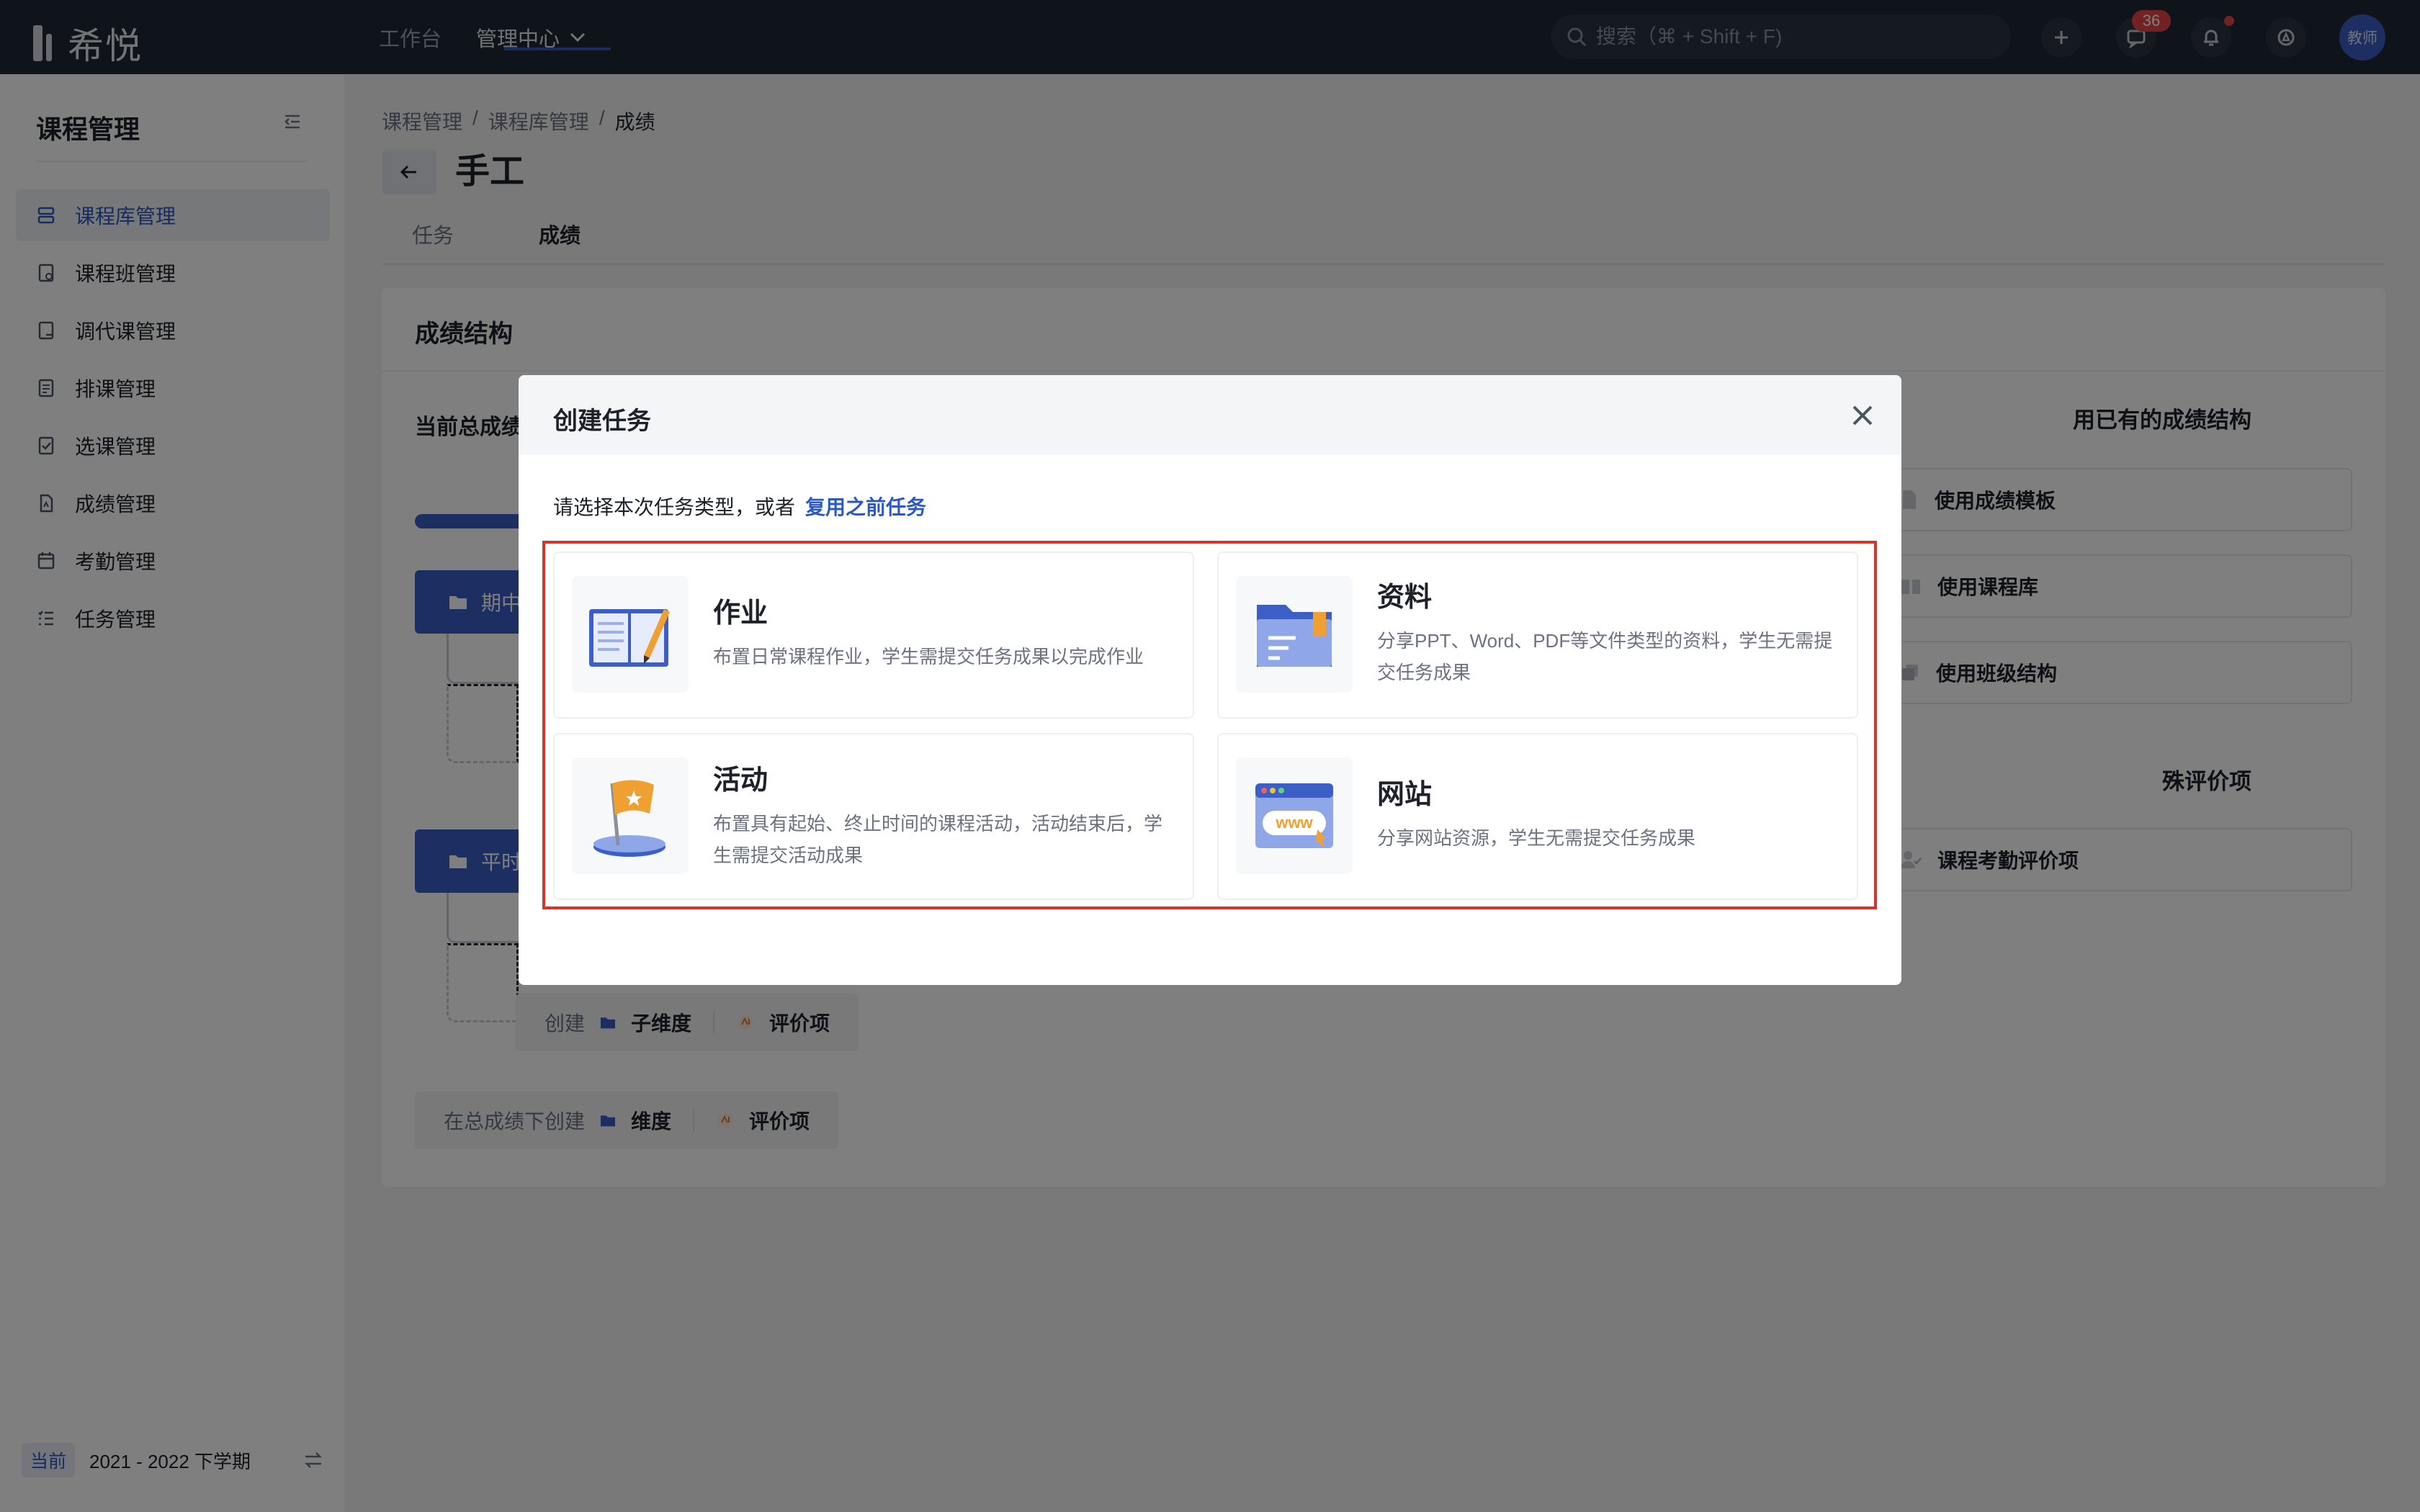 Image resolution: width=2420 pixels, height=1512 pixels. Describe the element at coordinates (602, 421) in the screenshot. I see `modal-title: 创建任务` at that location.